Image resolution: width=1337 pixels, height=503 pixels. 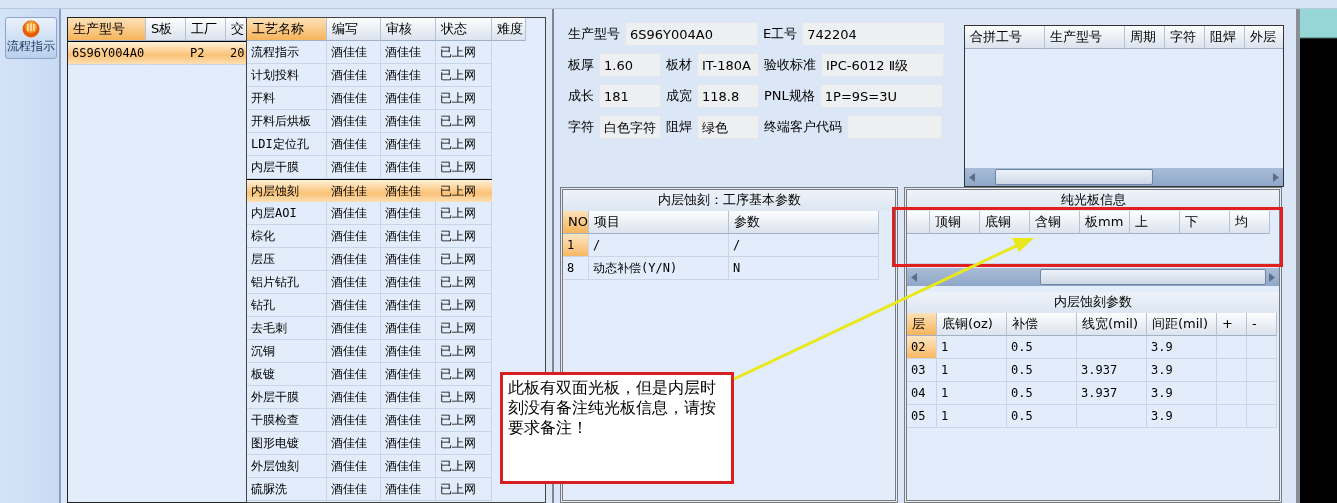 I want to click on ball-icon, so click(x=31, y=29).